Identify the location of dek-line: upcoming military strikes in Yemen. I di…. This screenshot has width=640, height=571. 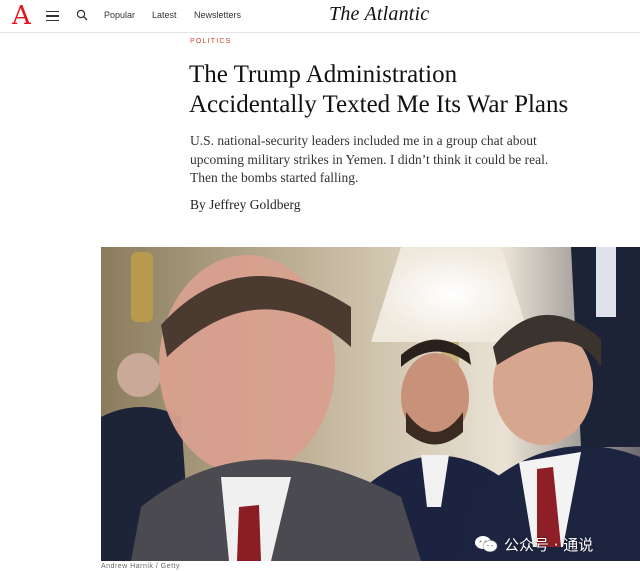
(369, 159).